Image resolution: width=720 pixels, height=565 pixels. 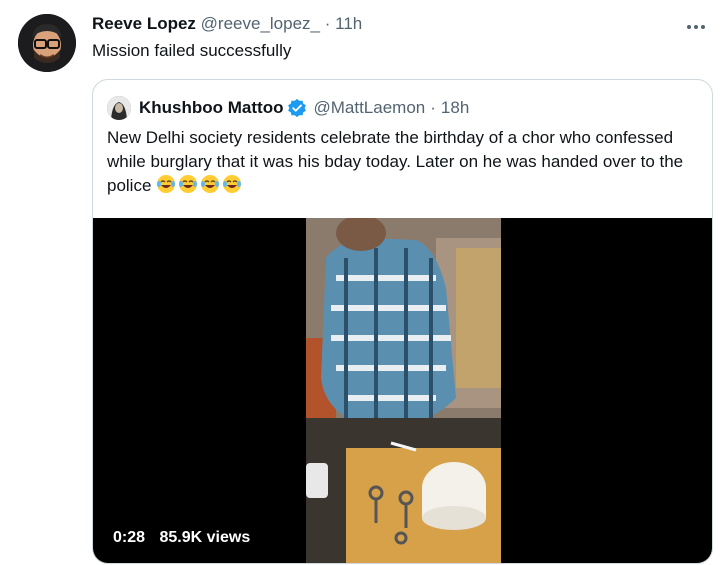 What do you see at coordinates (192, 50) in the screenshot?
I see `tweet-text: Mission failed successfully` at bounding box center [192, 50].